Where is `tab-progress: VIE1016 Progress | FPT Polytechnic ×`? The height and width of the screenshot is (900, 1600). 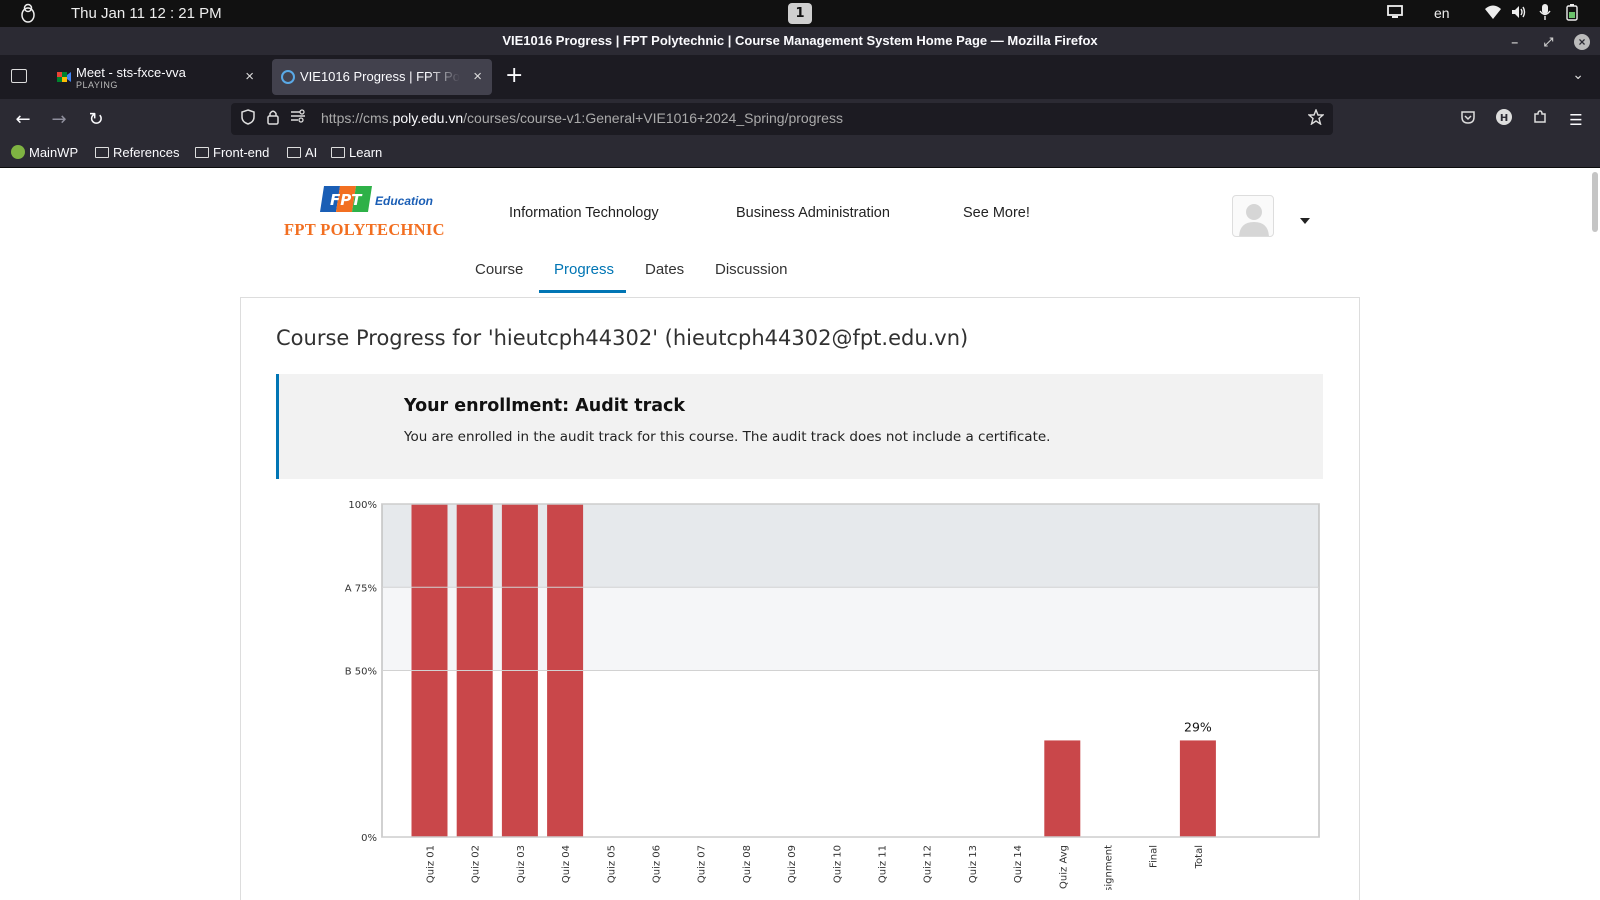 tab-progress: VIE1016 Progress | FPT Polytechnic × is located at coordinates (382, 77).